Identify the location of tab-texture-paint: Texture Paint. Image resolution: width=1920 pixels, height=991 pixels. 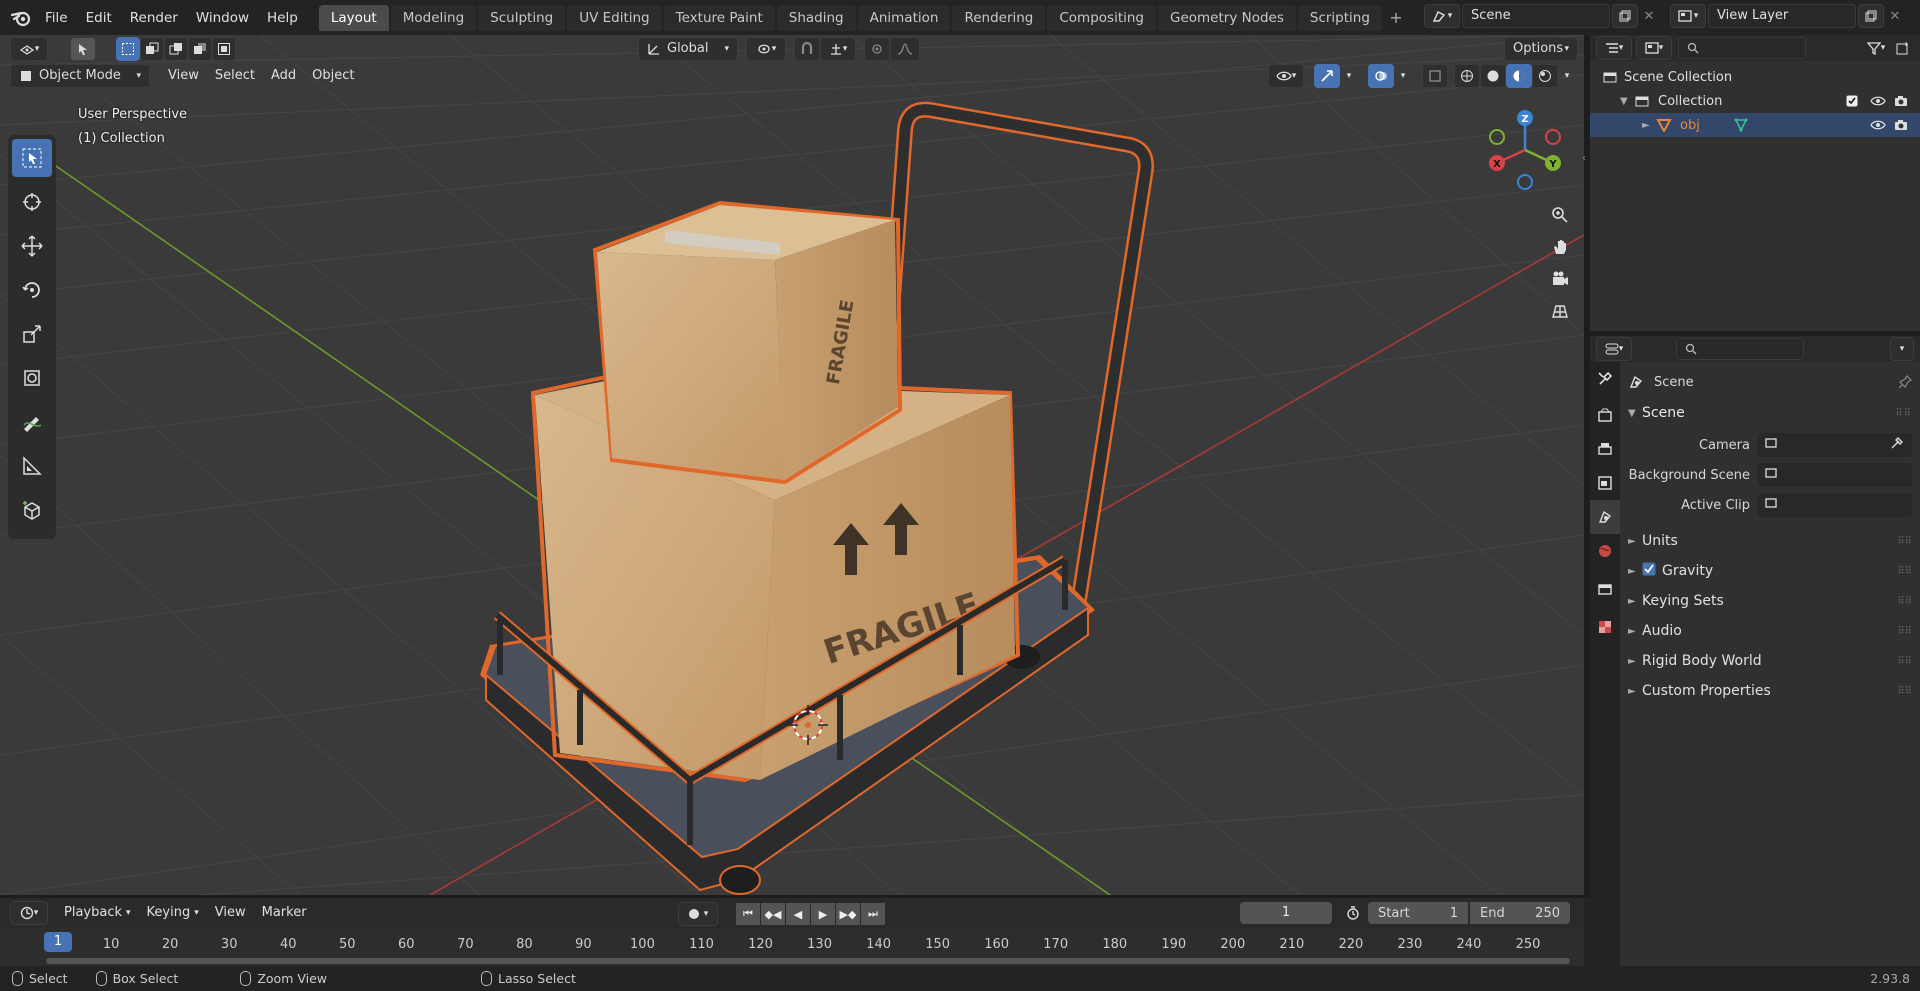
(719, 17).